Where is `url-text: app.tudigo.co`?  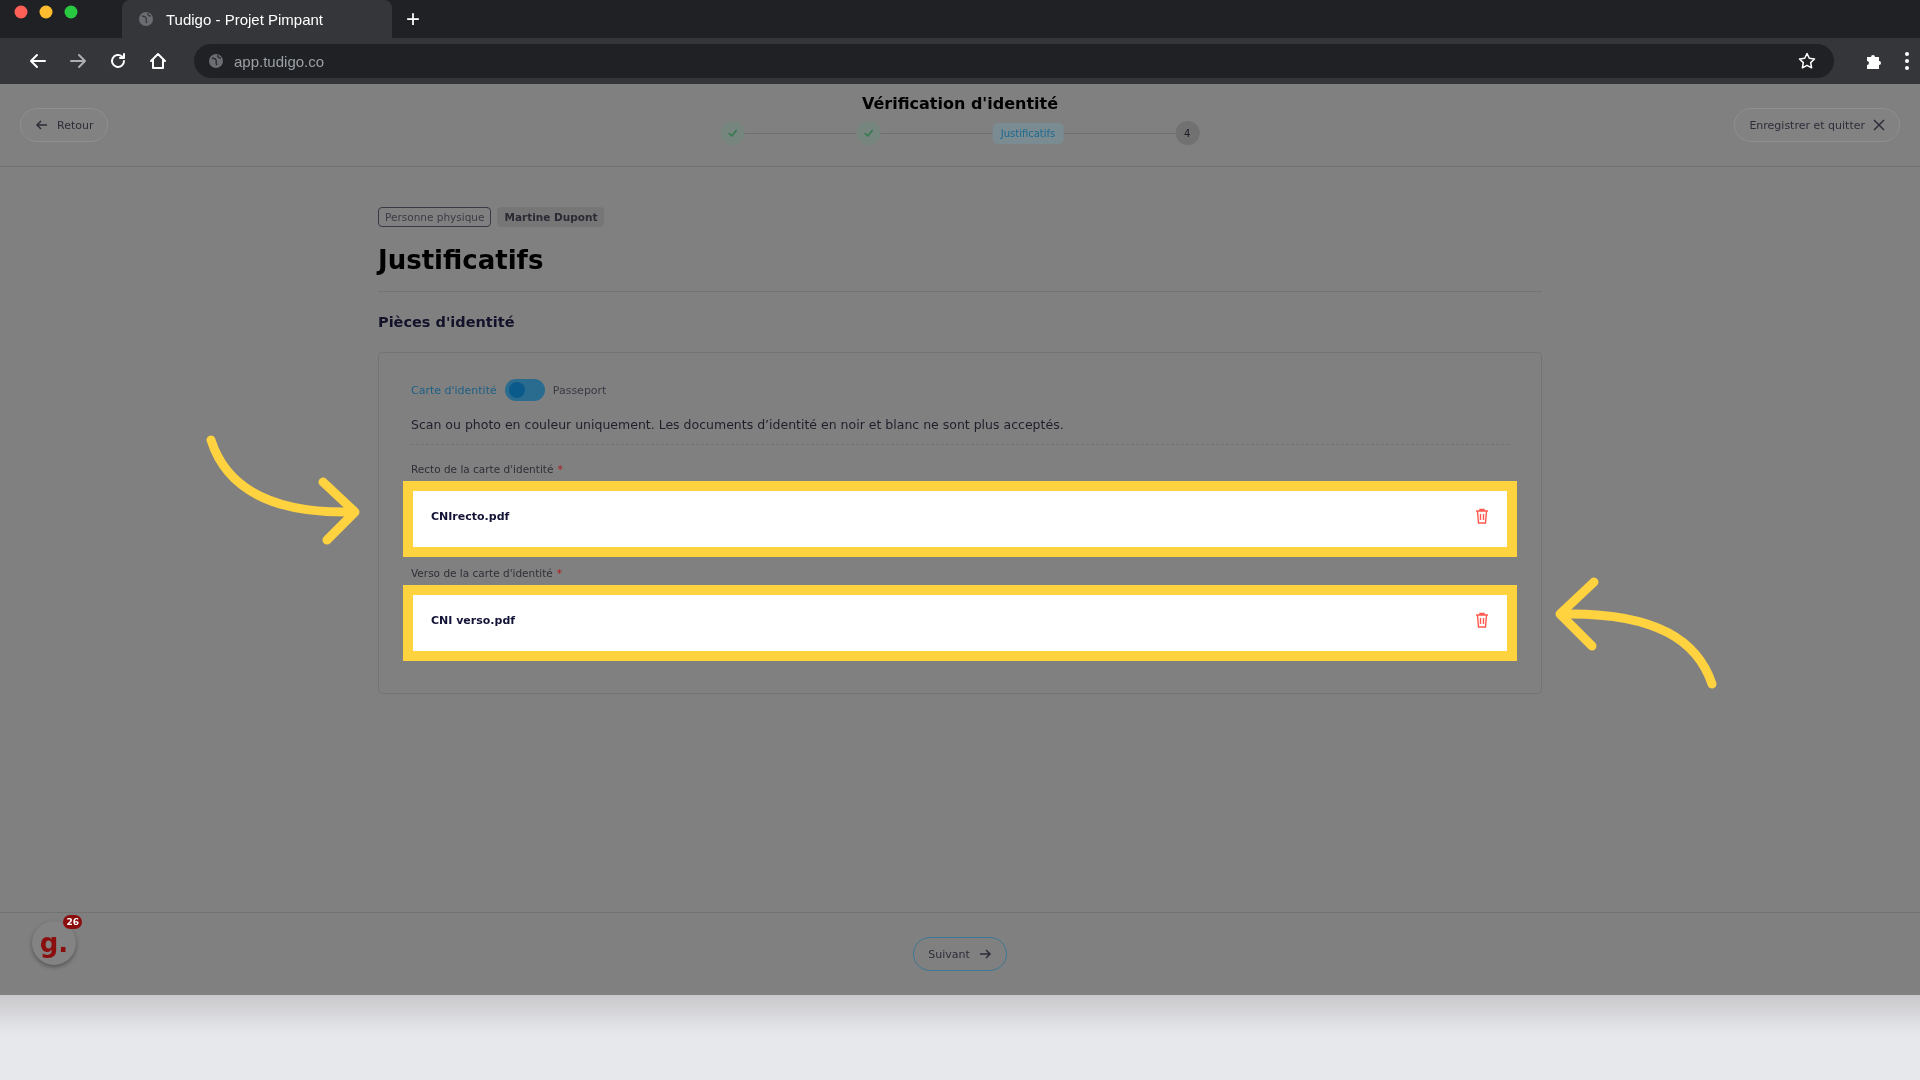 url-text: app.tudigo.co is located at coordinates (279, 61).